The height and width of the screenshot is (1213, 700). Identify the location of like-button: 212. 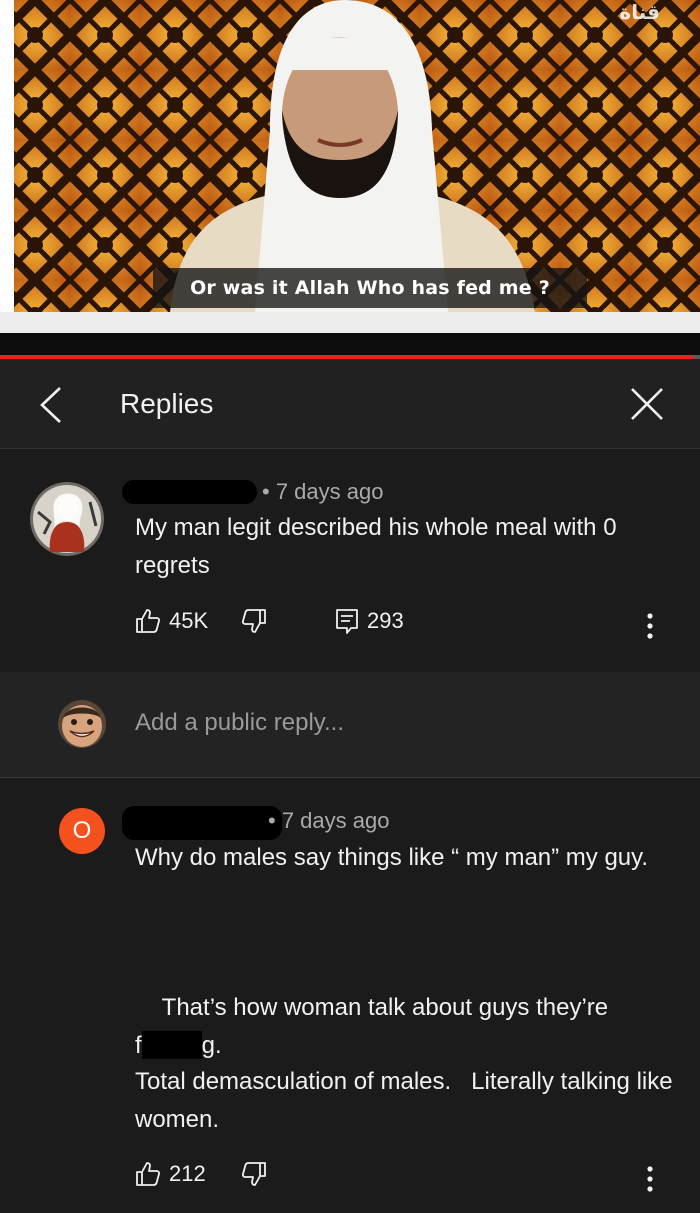
(170, 1174).